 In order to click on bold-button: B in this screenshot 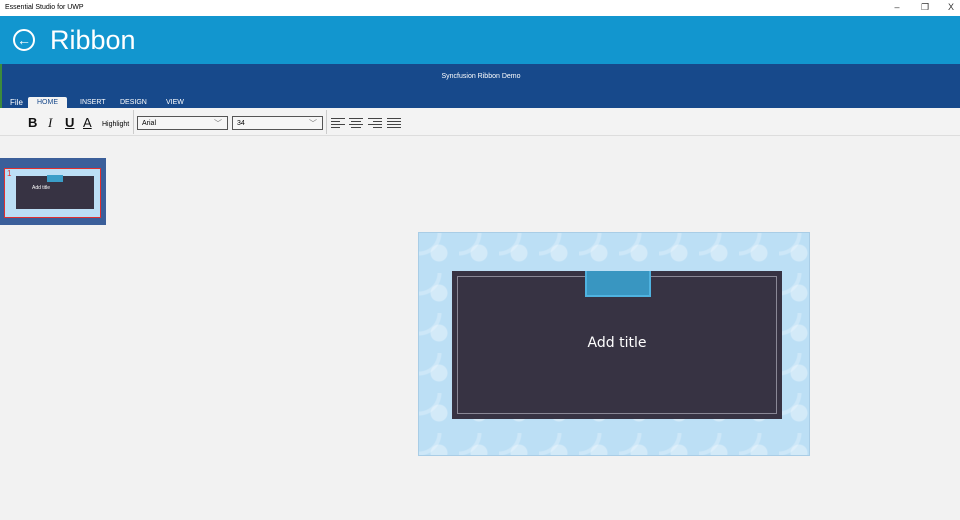, I will do `click(32, 122)`.